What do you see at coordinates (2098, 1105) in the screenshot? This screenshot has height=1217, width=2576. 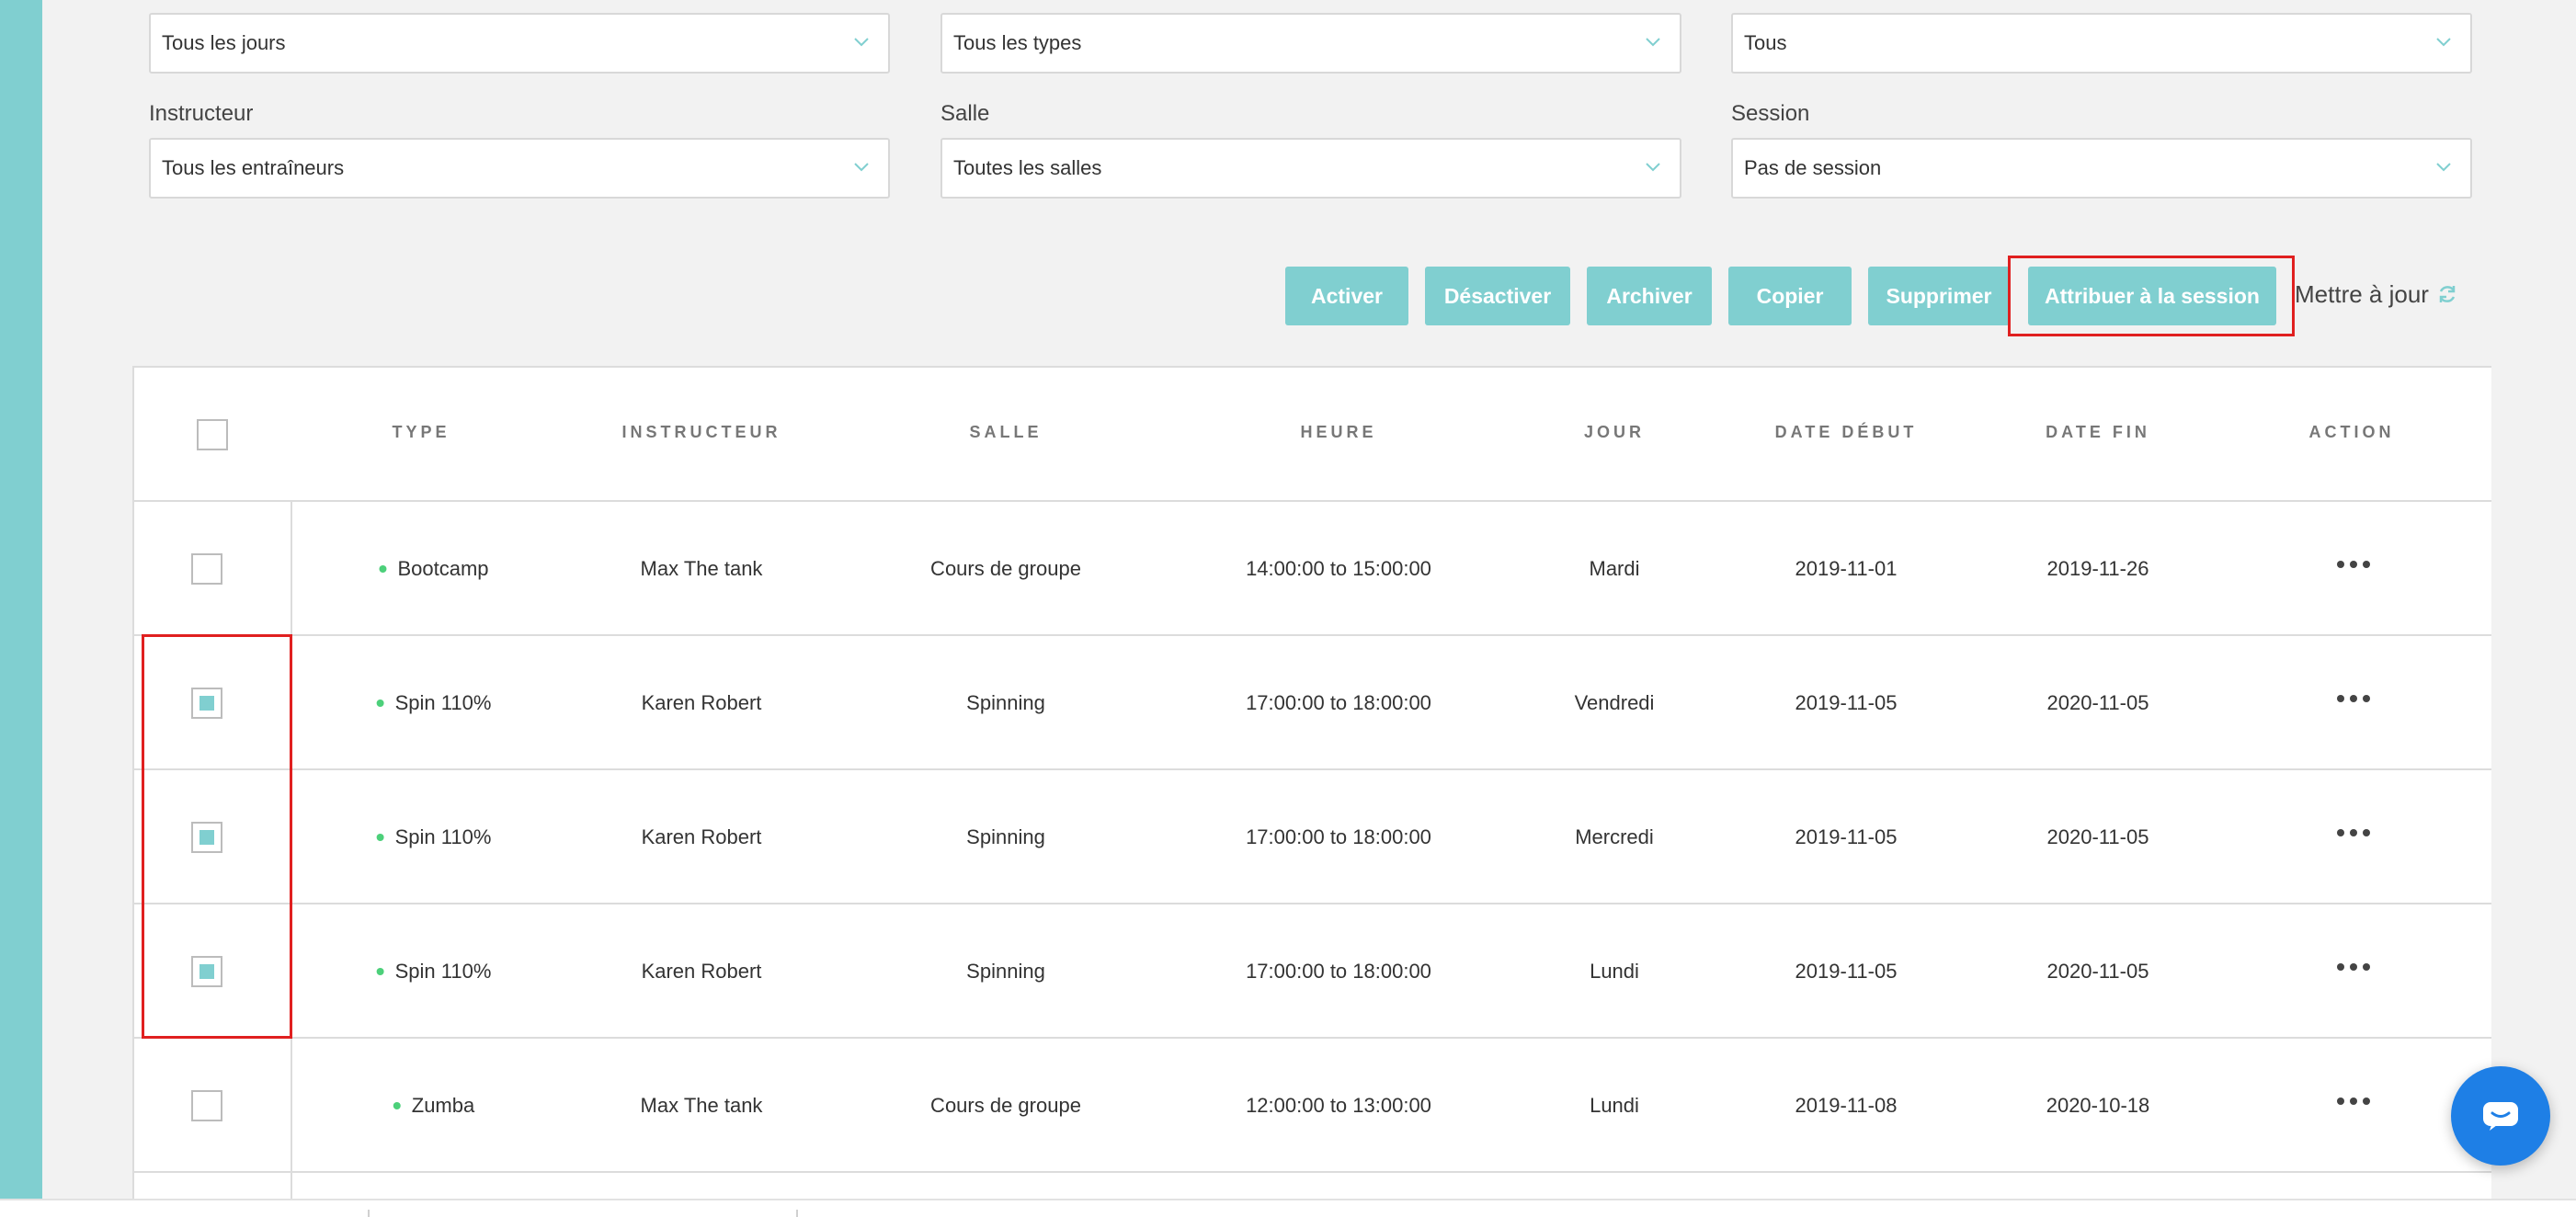 I see `end-date-cell: 2020-10-18` at bounding box center [2098, 1105].